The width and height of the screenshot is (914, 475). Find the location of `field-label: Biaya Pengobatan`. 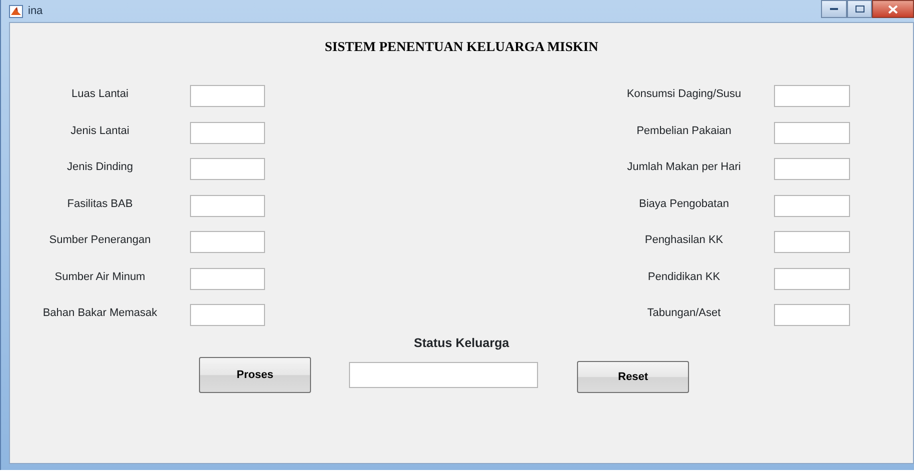

field-label: Biaya Pengobatan is located at coordinates (684, 204).